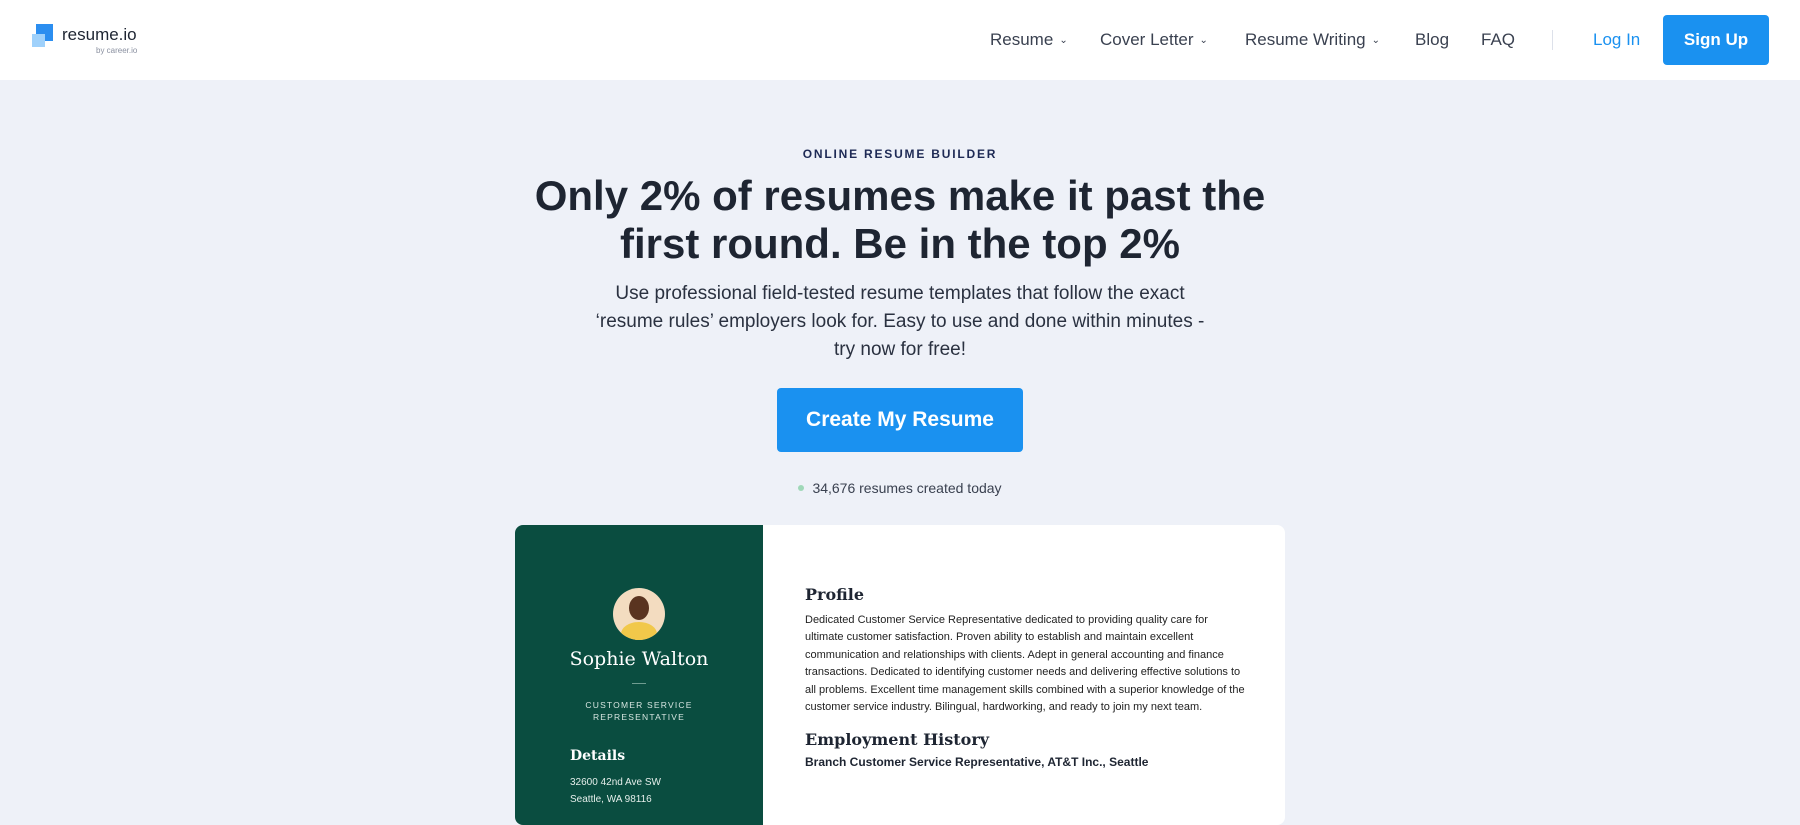 The image size is (1800, 825). Describe the element at coordinates (639, 614) in the screenshot. I see `avatar` at that location.